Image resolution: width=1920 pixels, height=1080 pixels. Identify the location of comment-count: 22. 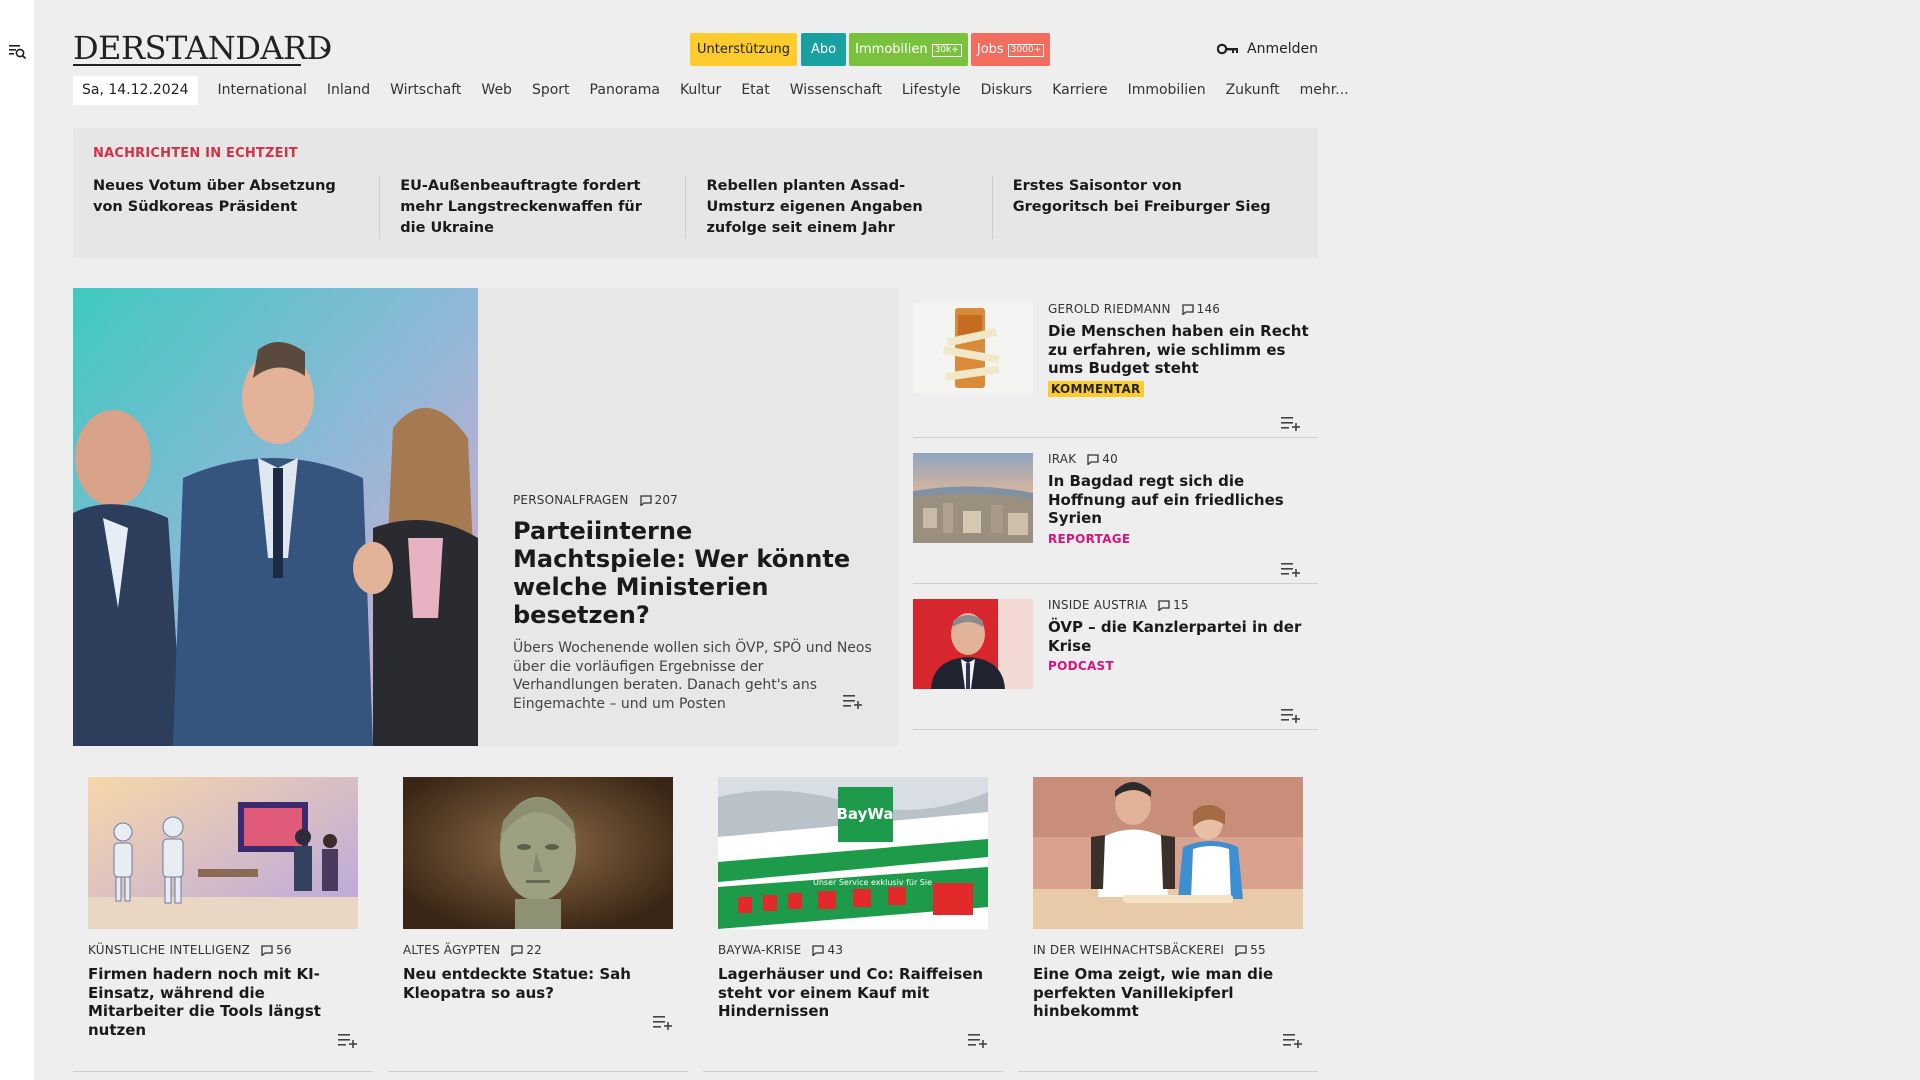
(526, 950).